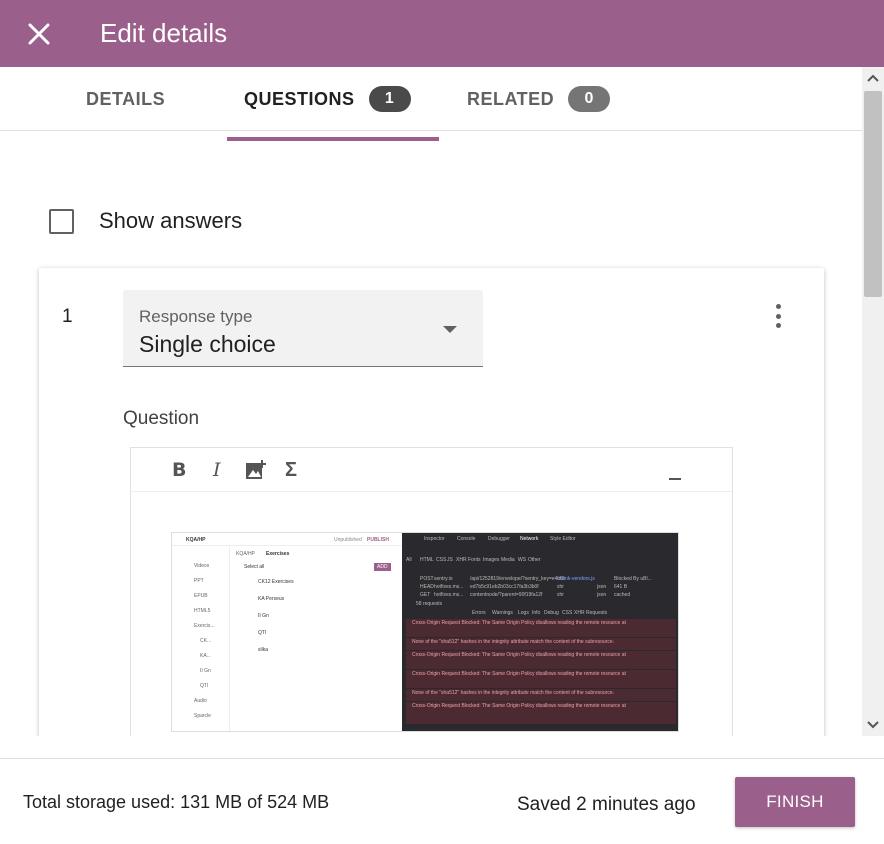 The image size is (884, 844). Describe the element at coordinates (427, 560) in the screenshot. I see `network-filter: HTML` at that location.